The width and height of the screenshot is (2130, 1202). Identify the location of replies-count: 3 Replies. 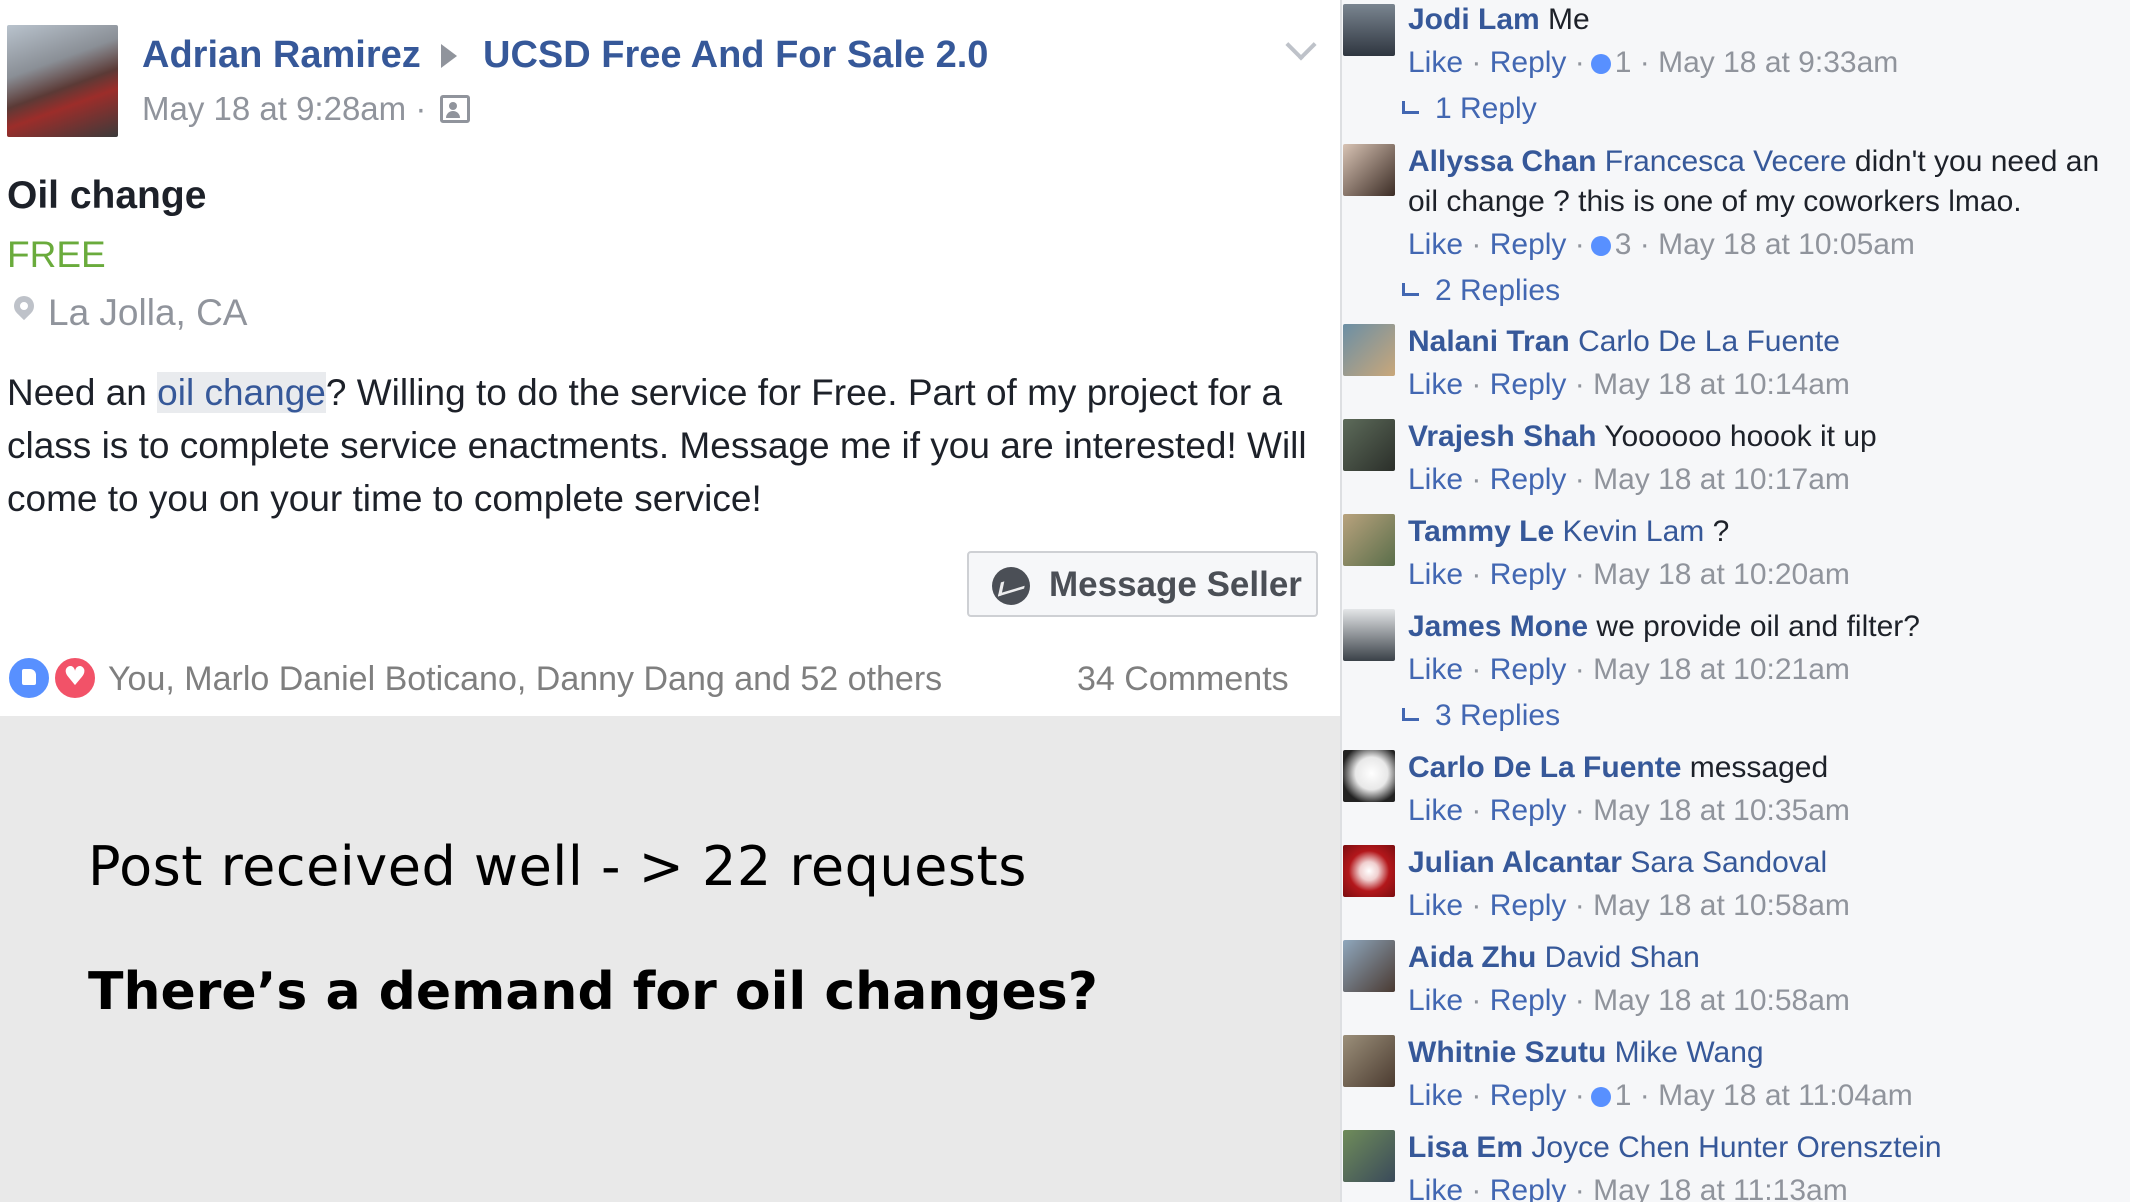
(1498, 715).